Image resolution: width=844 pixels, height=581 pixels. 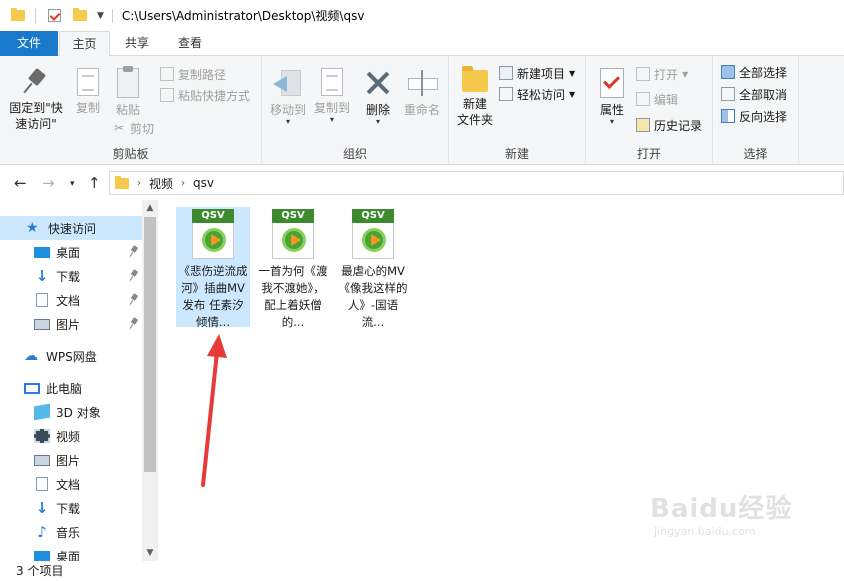 I want to click on scroll-down-icon: ▼, so click(x=150, y=553).